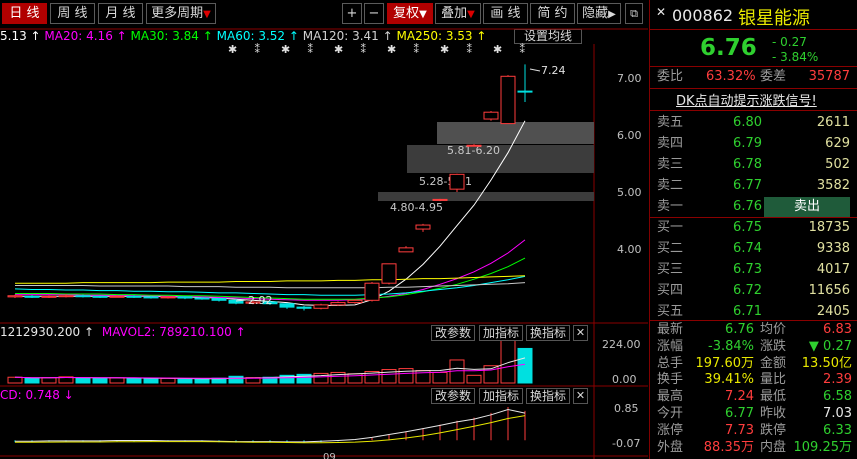  Describe the element at coordinates (837, 430) in the screenshot. I see `stat-value: 6.33` at that location.